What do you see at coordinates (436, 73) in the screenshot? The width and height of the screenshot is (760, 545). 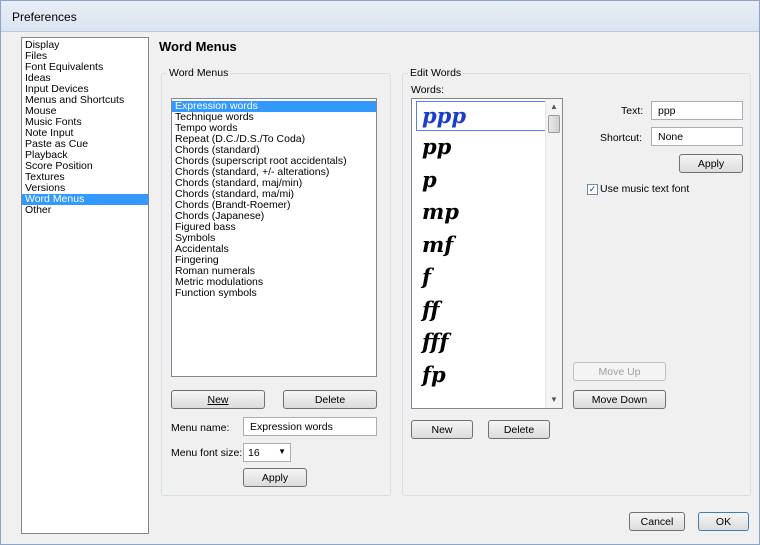 I see `edit-words-group-label: Edit Words` at bounding box center [436, 73].